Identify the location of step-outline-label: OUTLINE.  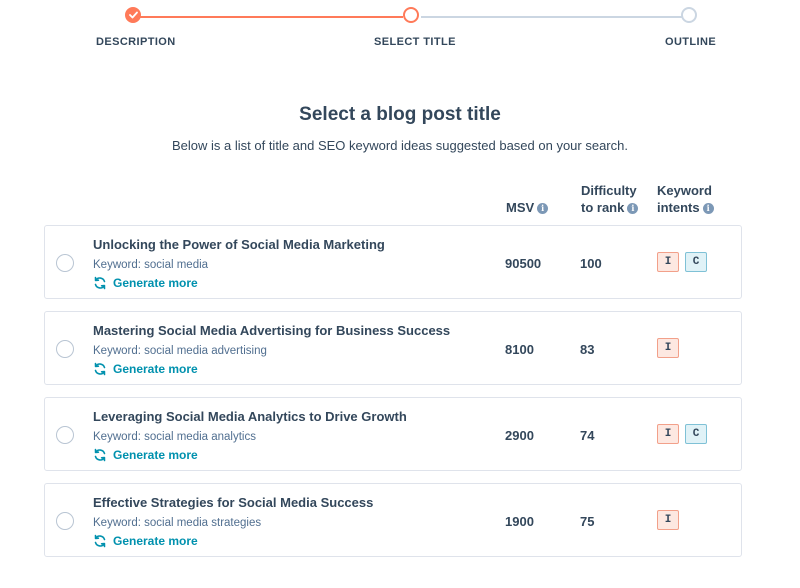
(690, 42).